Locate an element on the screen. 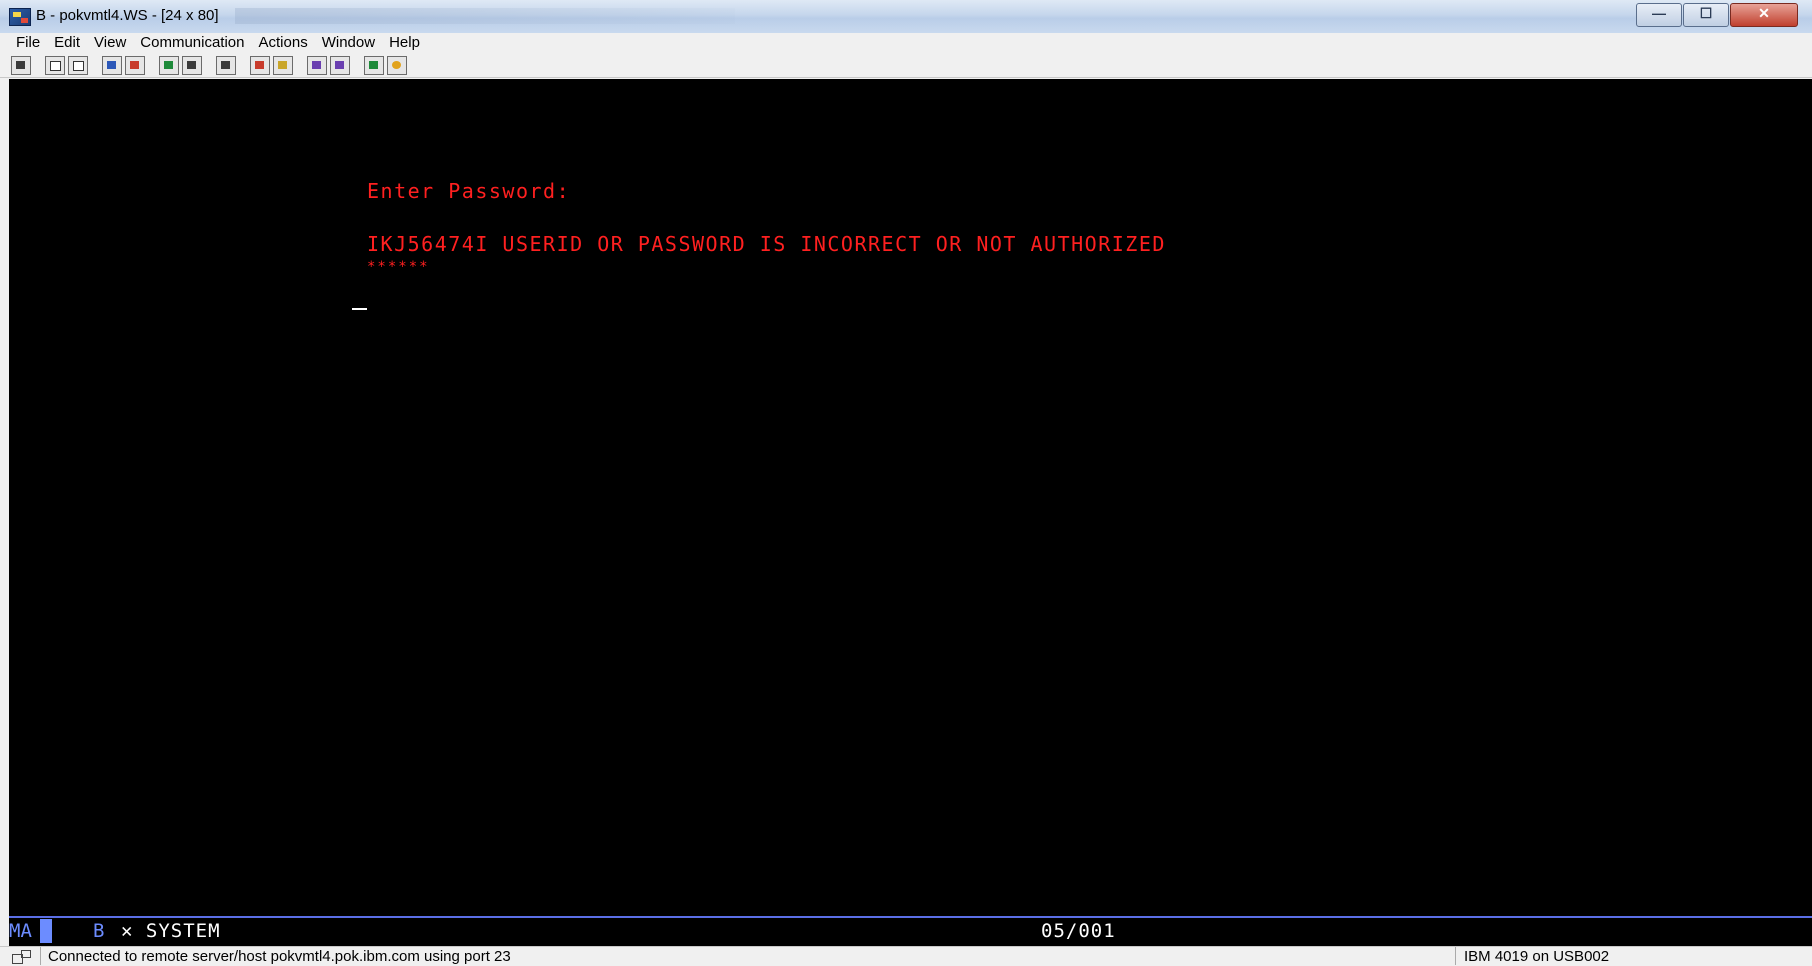 Image resolution: width=1812 pixels, height=966 pixels. menu-edit: Edit is located at coordinates (67, 43).